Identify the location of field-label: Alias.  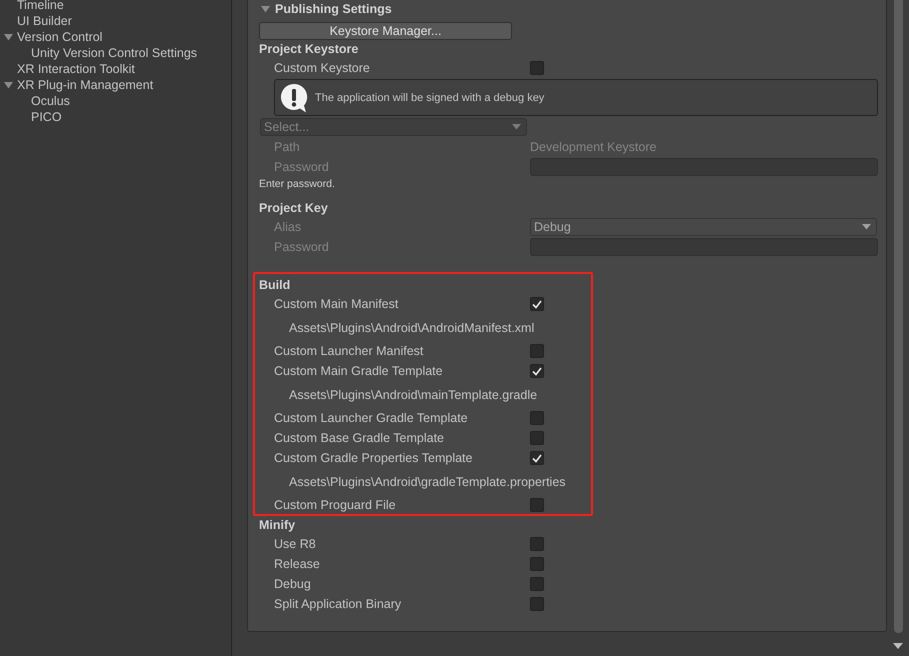
(288, 227).